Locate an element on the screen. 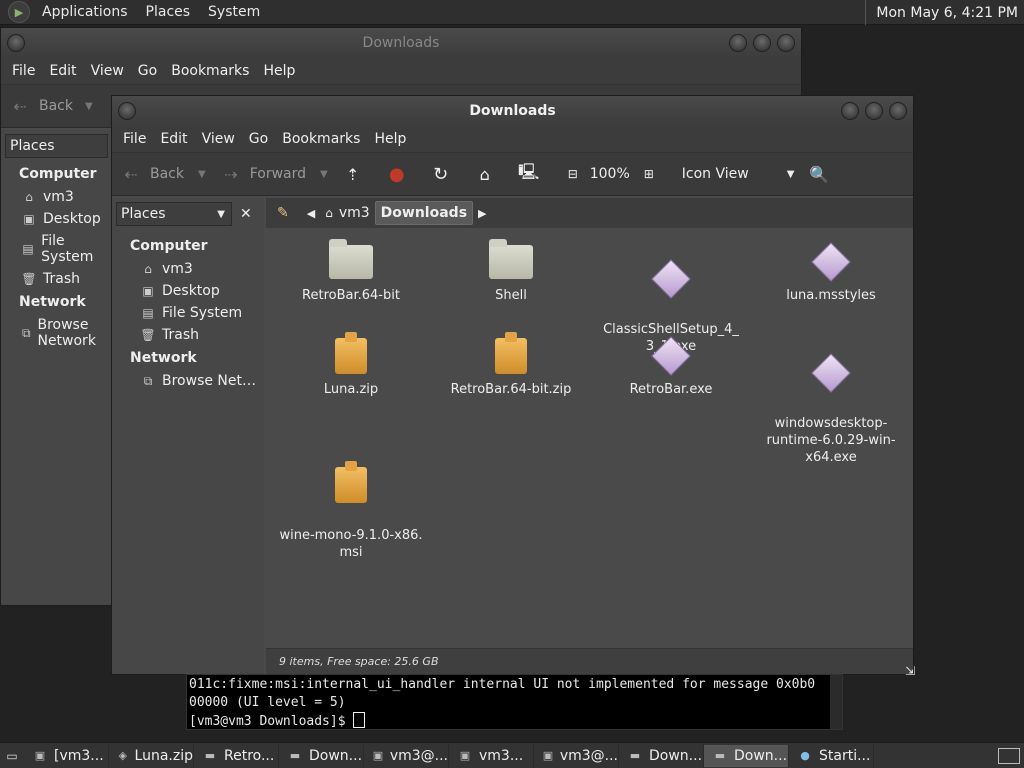 Image resolution: width=1024 pixels, height=768 pixels. reload-button: ↻ is located at coordinates (445, 174).